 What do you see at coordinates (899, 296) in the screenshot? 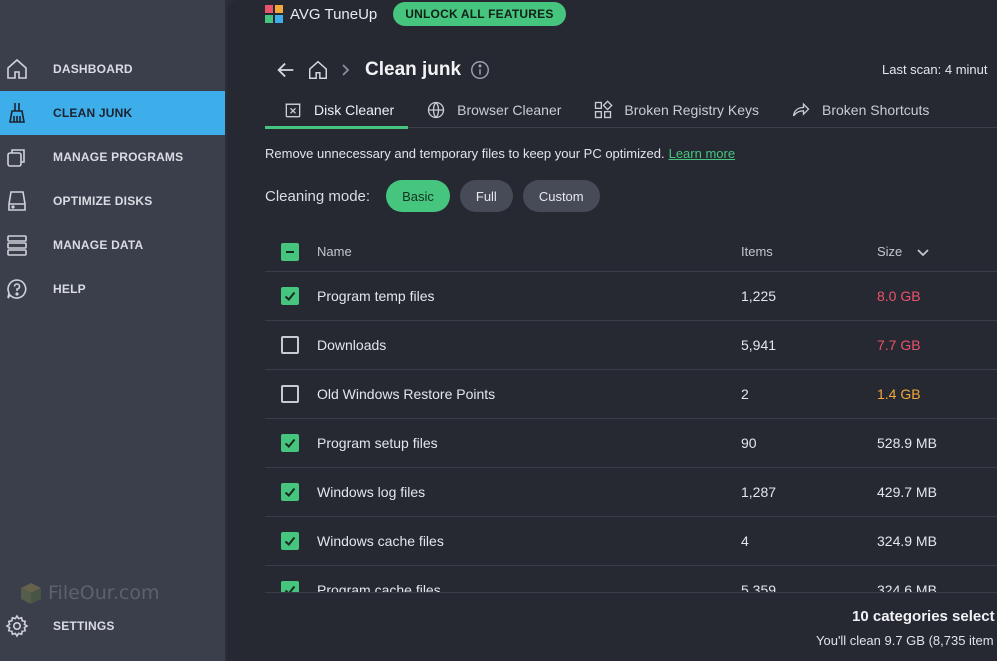
I see `row-size: 8.0 GB` at bounding box center [899, 296].